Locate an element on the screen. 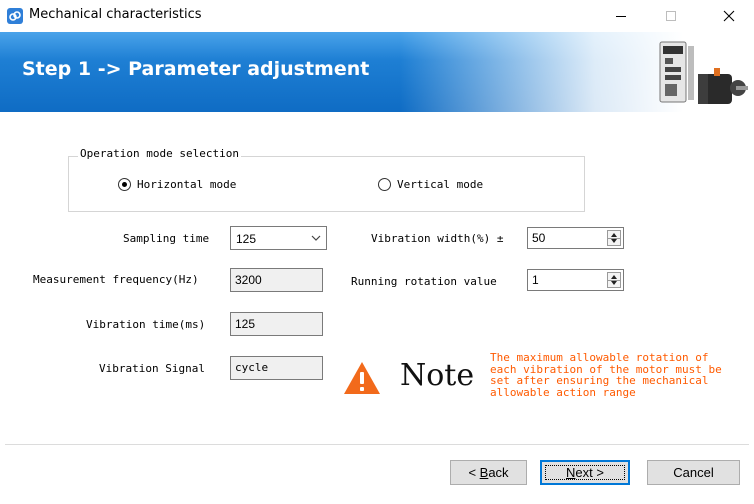 This screenshot has width=754, height=504. operation-mode-legend: Operation mode selection is located at coordinates (159, 153).